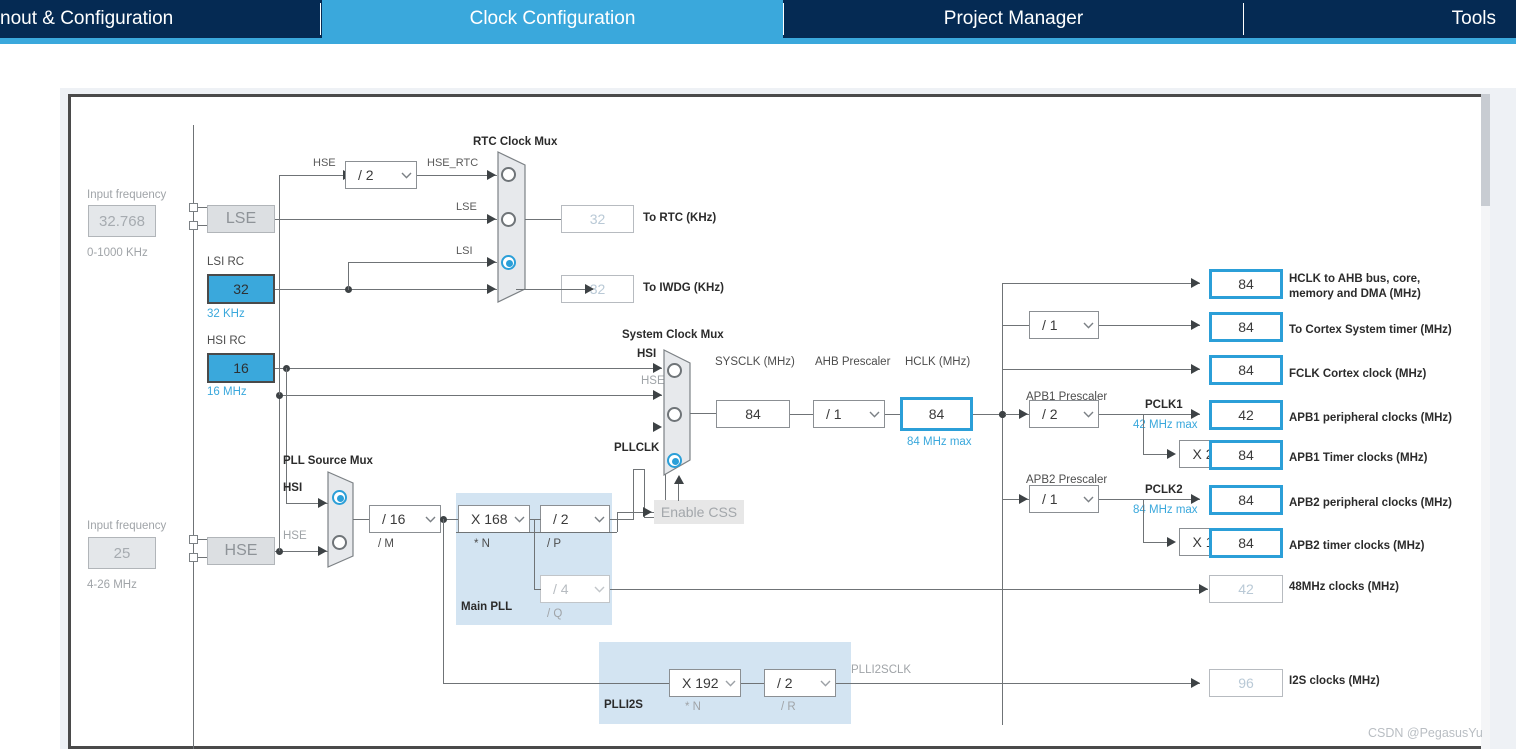 Image resolution: width=1516 pixels, height=749 pixels. What do you see at coordinates (508, 174) in the screenshot?
I see `rtc-mux-input-hse-rtc-radio` at bounding box center [508, 174].